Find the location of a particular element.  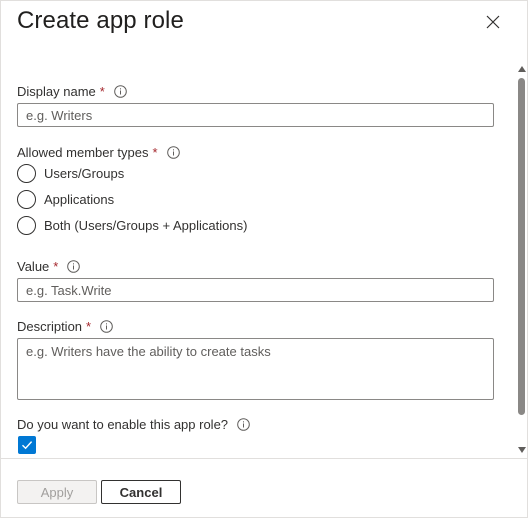

display-name-label-row: Display name * is located at coordinates (72, 91).